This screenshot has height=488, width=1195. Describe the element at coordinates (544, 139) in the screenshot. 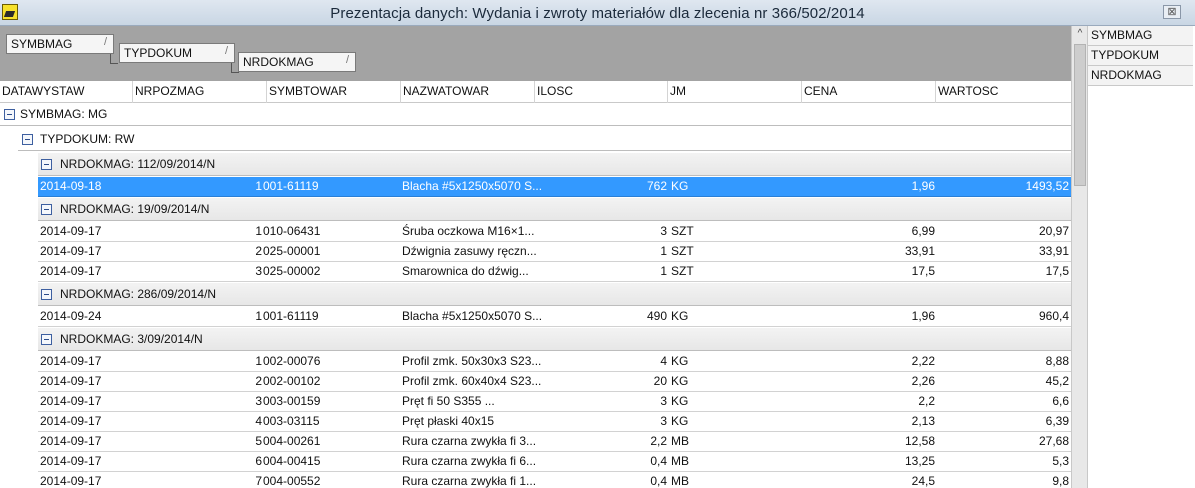

I see `group-row-typdokum: TYPDOKUM: RW` at that location.